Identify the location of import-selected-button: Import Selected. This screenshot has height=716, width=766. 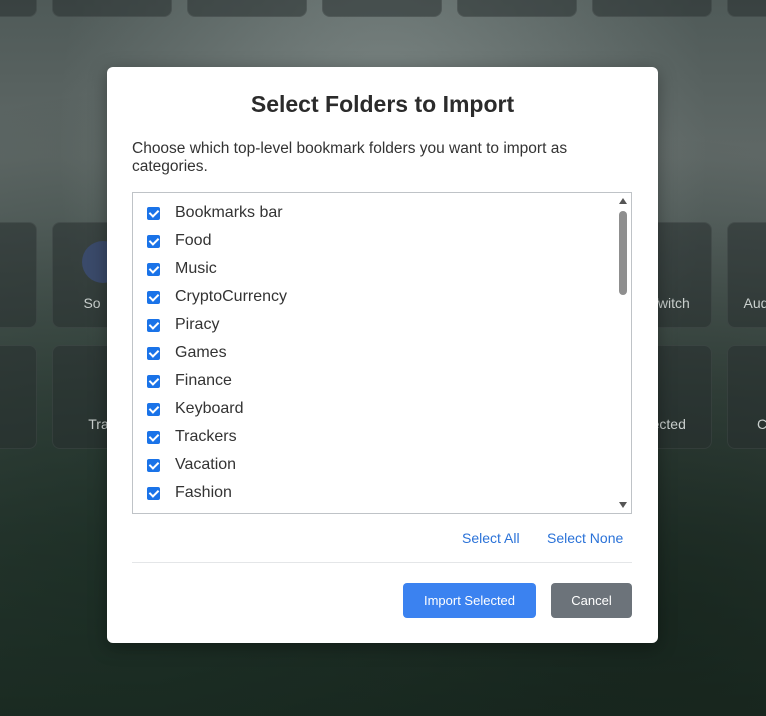
(469, 600).